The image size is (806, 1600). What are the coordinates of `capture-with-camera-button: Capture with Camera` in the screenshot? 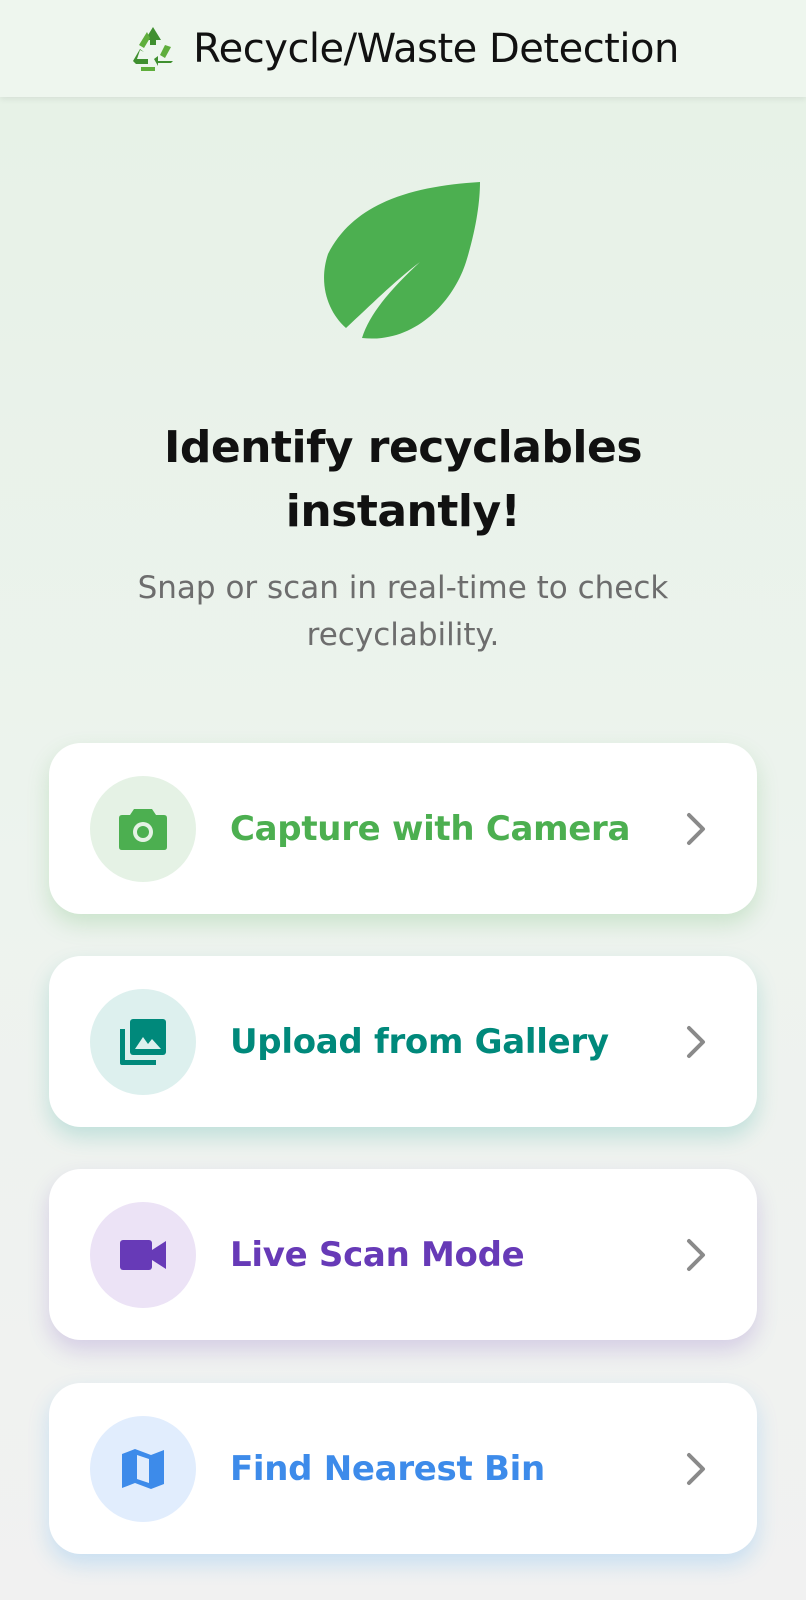 It's located at (403, 828).